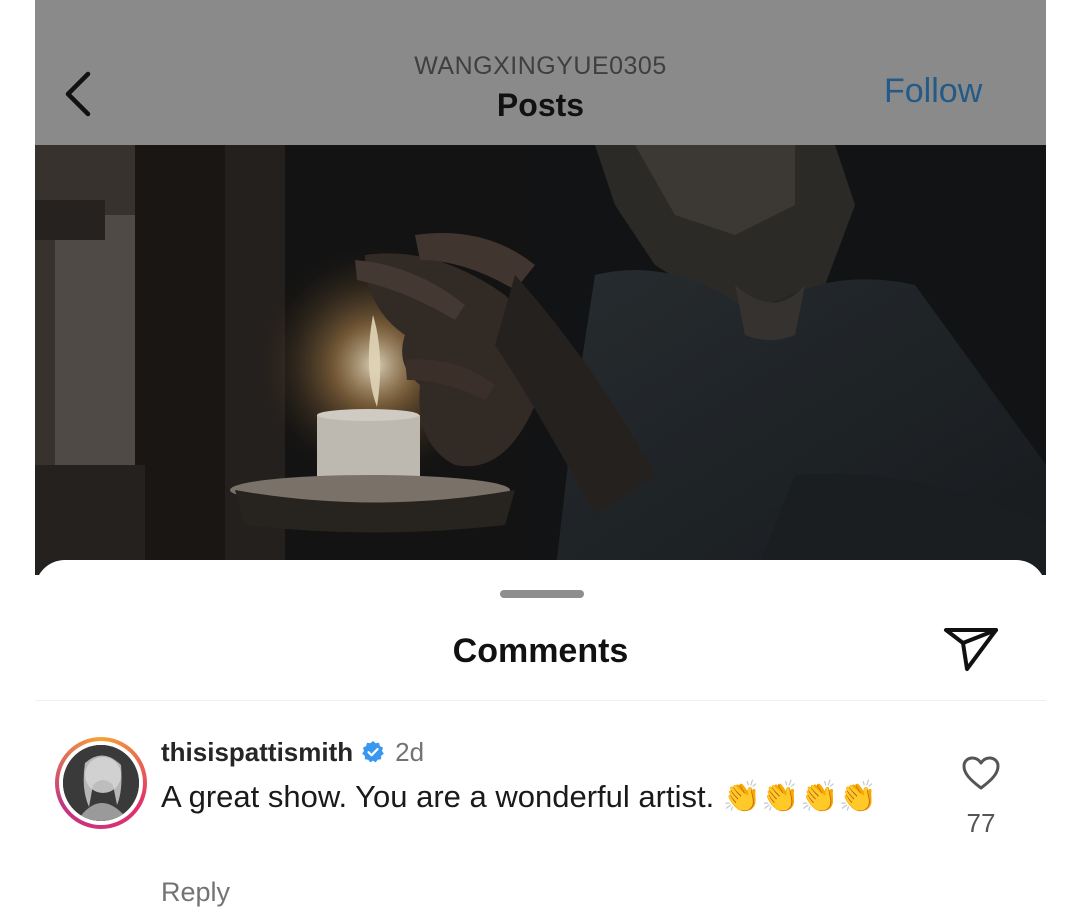 This screenshot has height=923, width=1080. Describe the element at coordinates (540, 72) in the screenshot. I see `posts-header: WANGXINGYUE0305 Posts Follow` at that location.